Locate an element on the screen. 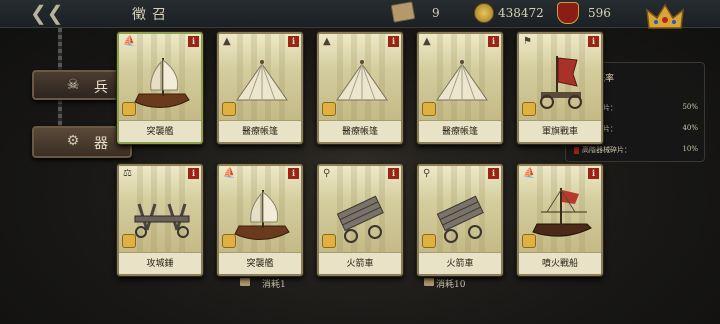 The height and width of the screenshot is (324, 720). tab-soldiers: ☠ 兵 is located at coordinates (78, 85).